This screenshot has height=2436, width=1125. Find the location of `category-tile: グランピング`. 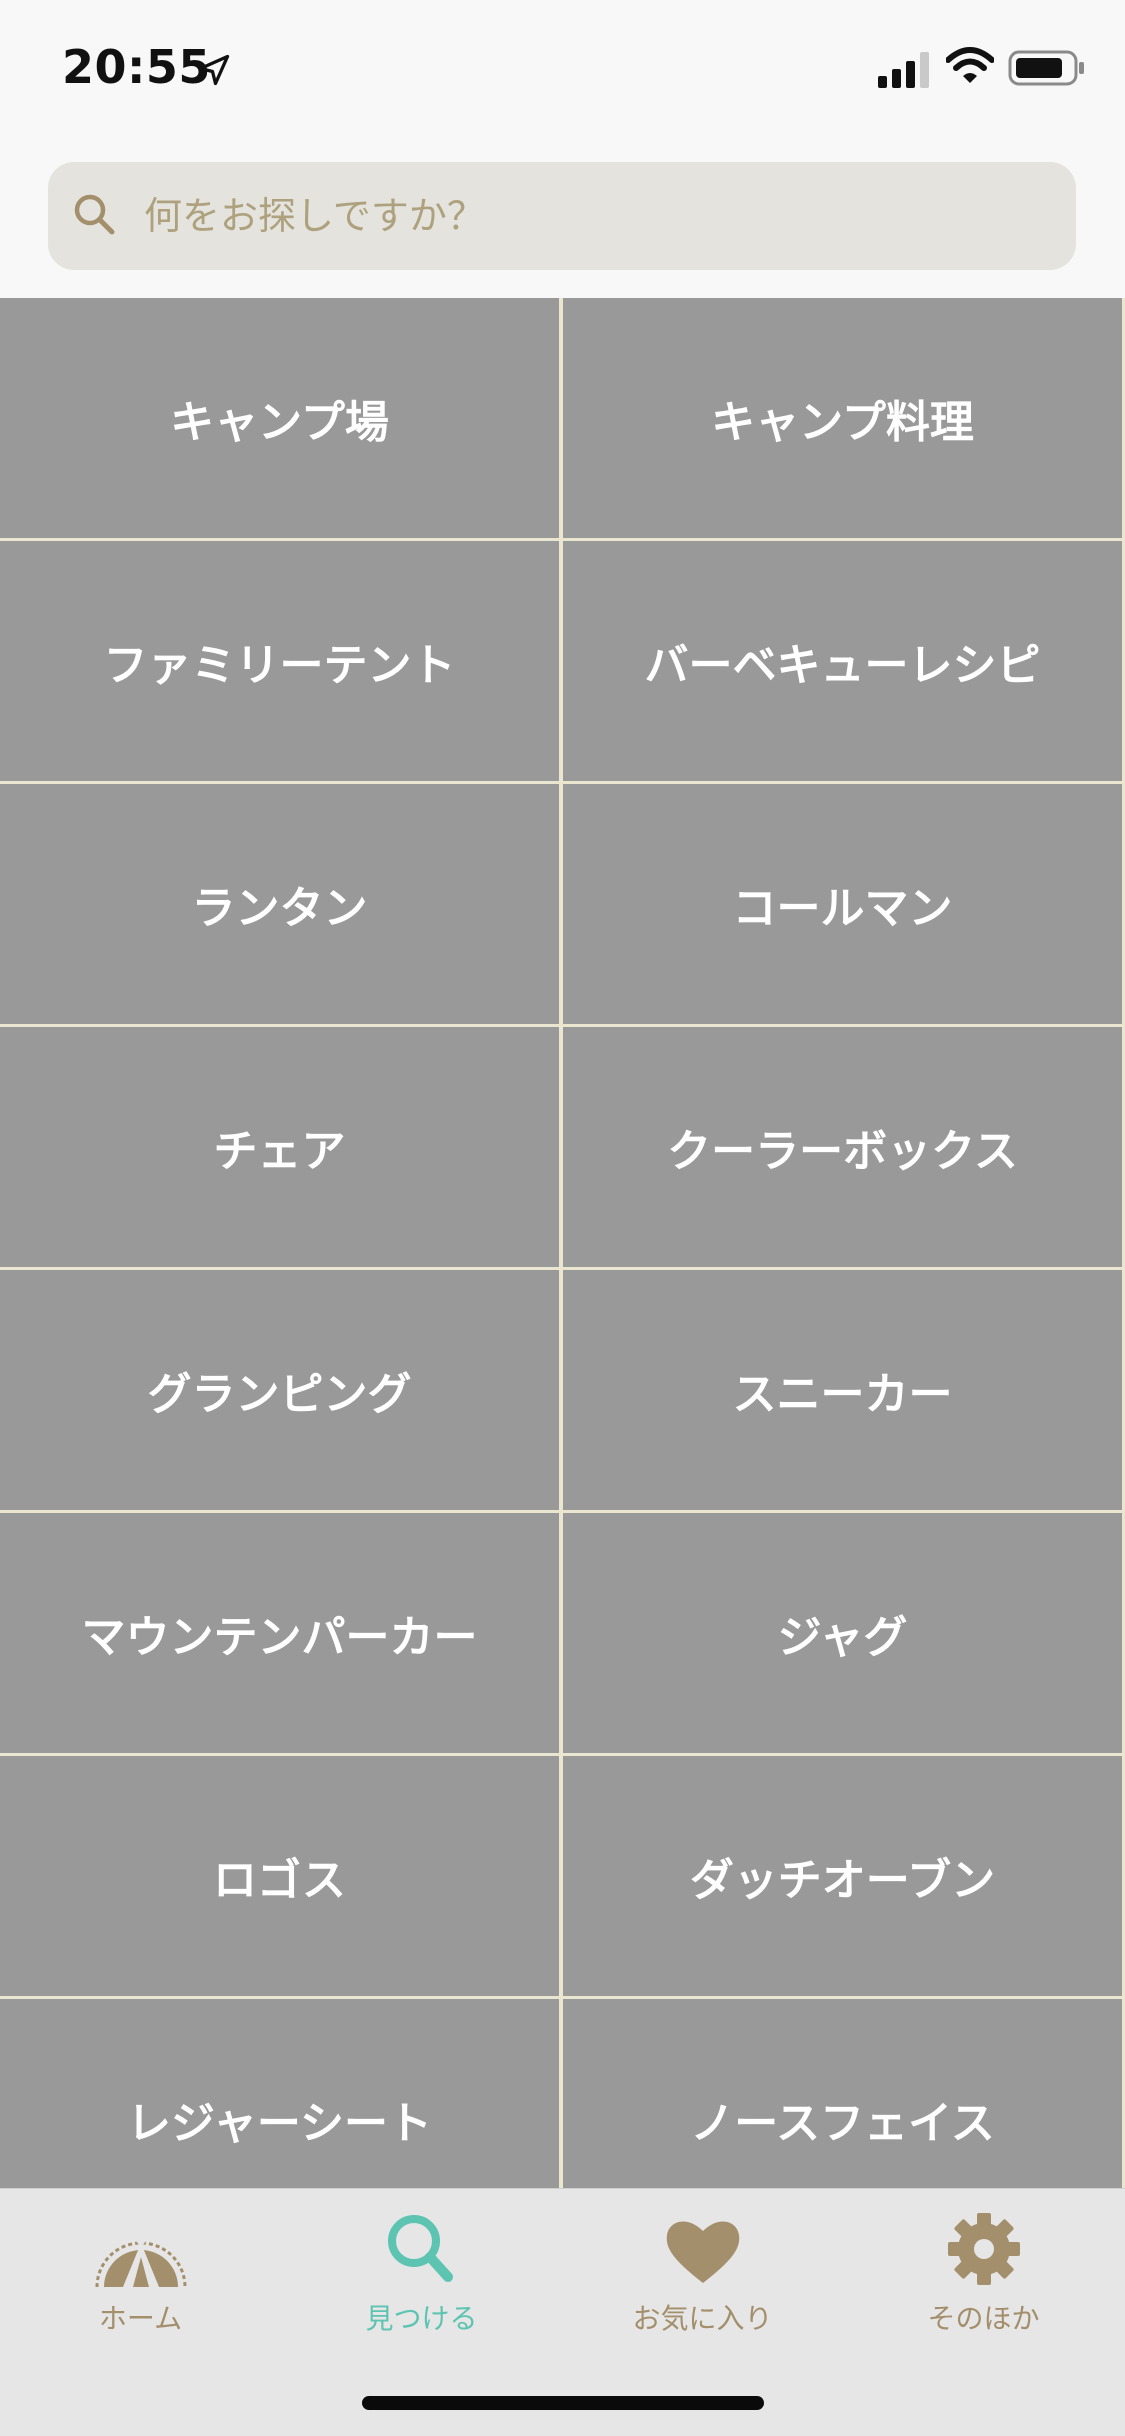

category-tile: グランピング is located at coordinates (279, 1390).